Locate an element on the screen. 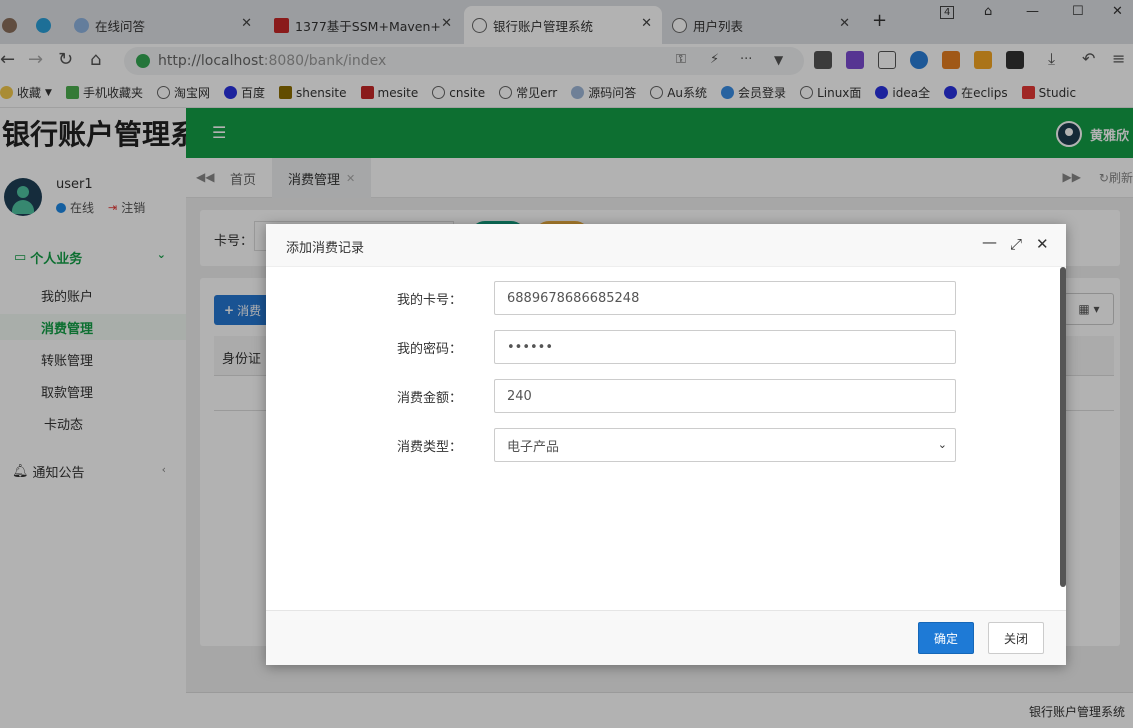  dialog-header: 添加消费记录 — ⤢ ✕ is located at coordinates (666, 245).